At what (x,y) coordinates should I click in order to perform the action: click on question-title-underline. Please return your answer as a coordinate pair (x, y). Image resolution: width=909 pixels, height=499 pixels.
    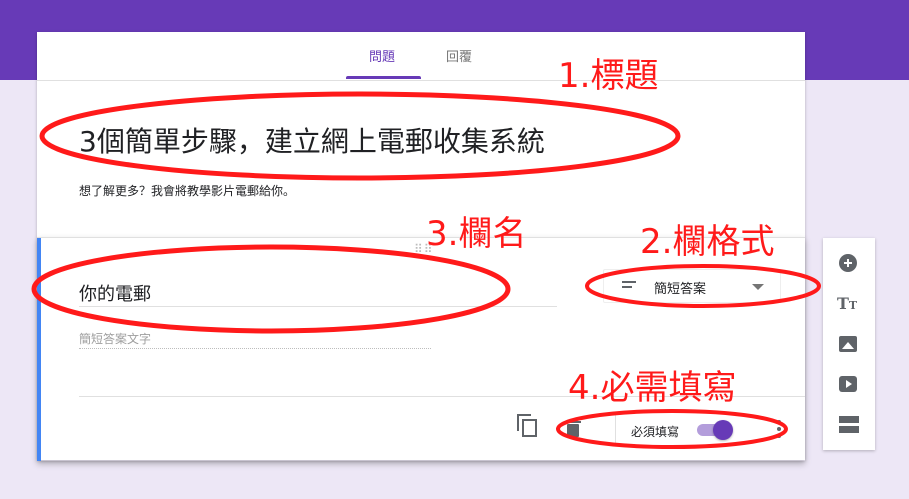
    Looking at the image, I should click on (318, 306).